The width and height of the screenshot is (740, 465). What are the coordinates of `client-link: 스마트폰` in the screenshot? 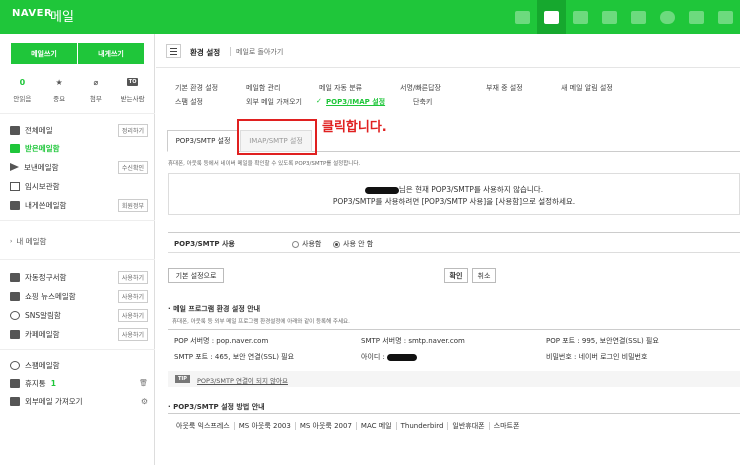 It's located at (507, 426).